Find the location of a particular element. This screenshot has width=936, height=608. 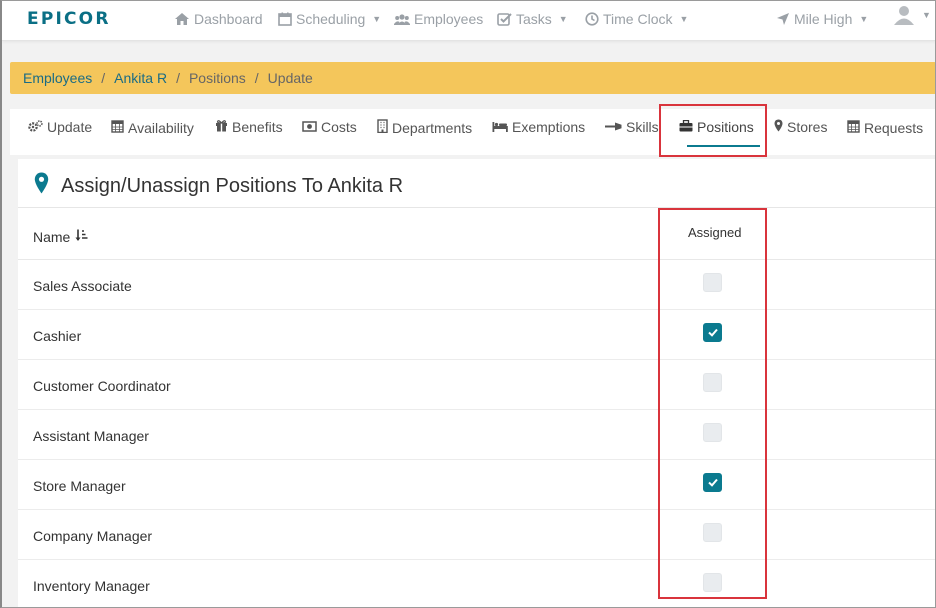

nav-scheduling-label: Scheduling is located at coordinates (331, 19).